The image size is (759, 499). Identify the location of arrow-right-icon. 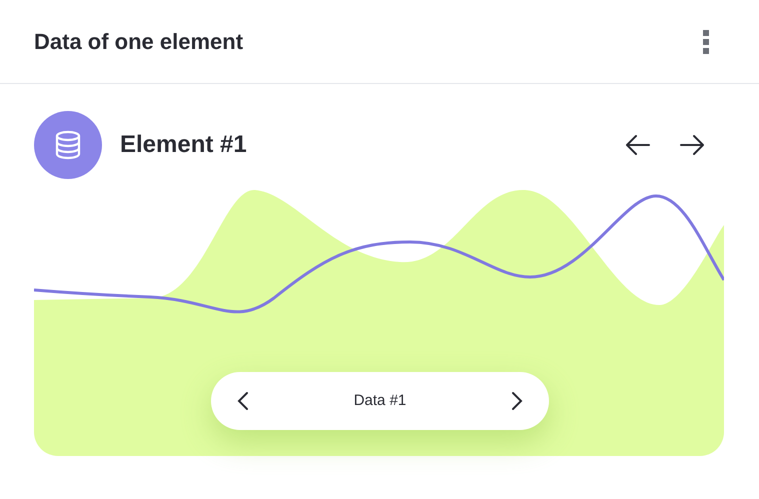
(692, 145).